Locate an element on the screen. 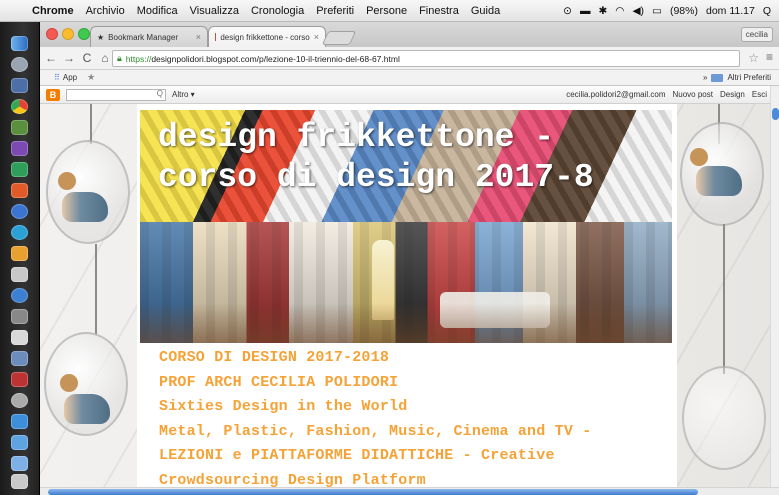 The image size is (779, 495). user-email: cecilia.polidori2@gmail.com is located at coordinates (616, 94).